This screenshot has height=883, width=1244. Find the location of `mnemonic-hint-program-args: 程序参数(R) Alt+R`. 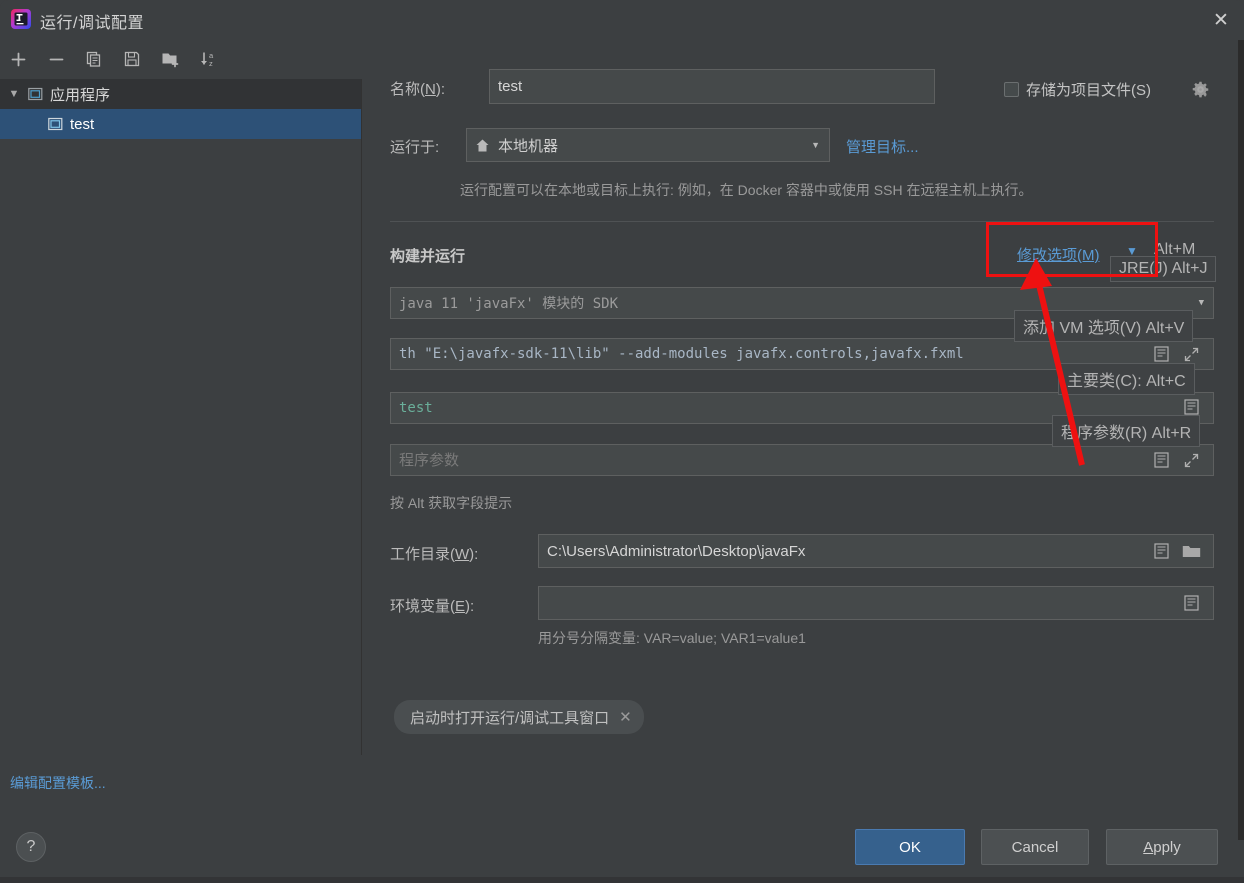

mnemonic-hint-program-args: 程序参数(R) Alt+R is located at coordinates (1126, 431).